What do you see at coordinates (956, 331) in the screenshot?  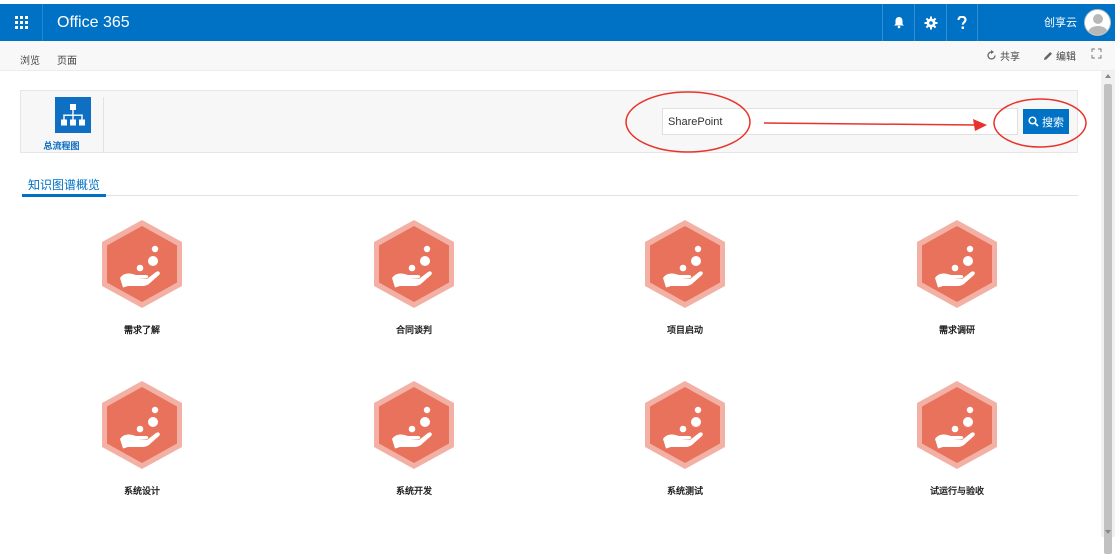 I see `kg-node-label: 需求调研` at bounding box center [956, 331].